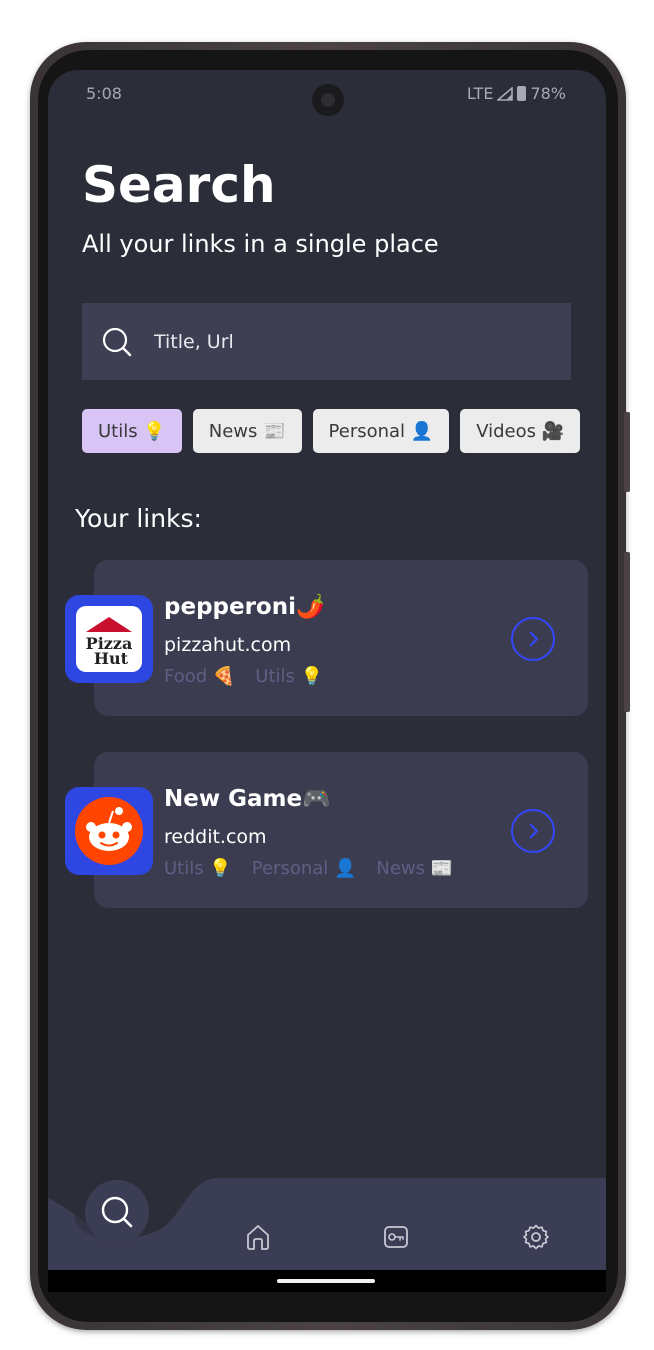 The height and width of the screenshot is (1350, 654). I want to click on svg-text: Hut, so click(111, 658).